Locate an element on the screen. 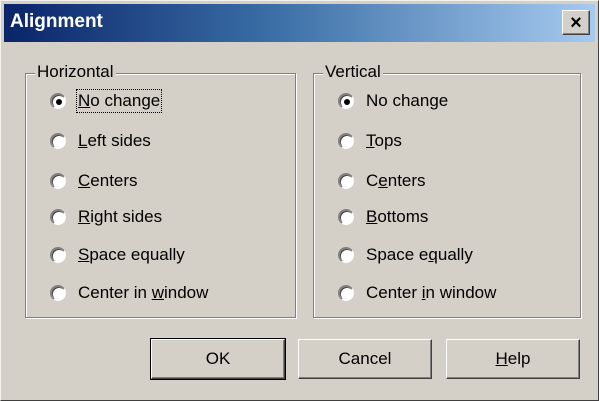  radio-horizontal-right-sides: Right sides is located at coordinates (106, 217).